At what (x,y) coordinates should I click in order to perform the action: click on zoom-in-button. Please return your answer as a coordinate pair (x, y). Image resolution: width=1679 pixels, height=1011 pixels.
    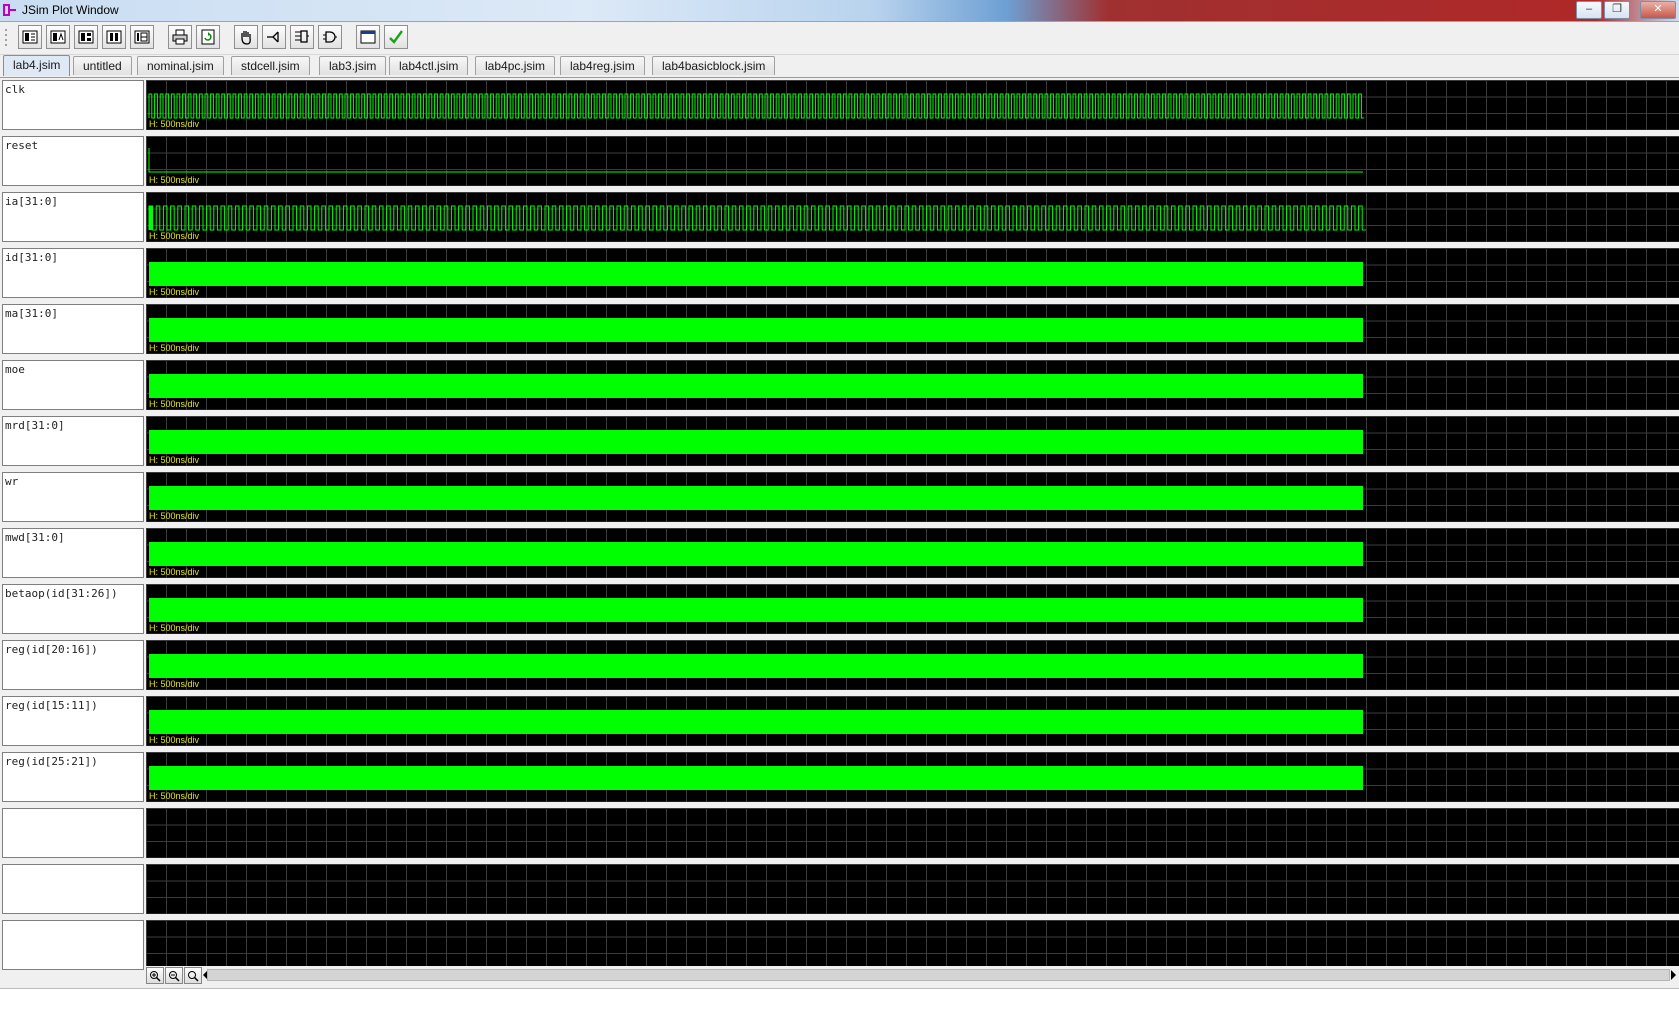
    Looking at the image, I should click on (155, 975).